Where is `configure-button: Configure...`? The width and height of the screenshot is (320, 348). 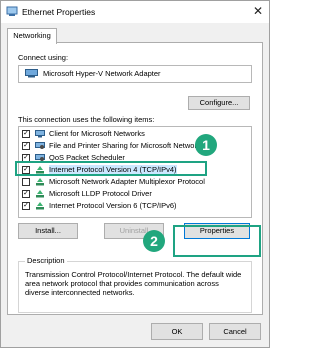
configure-button: Configure... is located at coordinates (219, 103).